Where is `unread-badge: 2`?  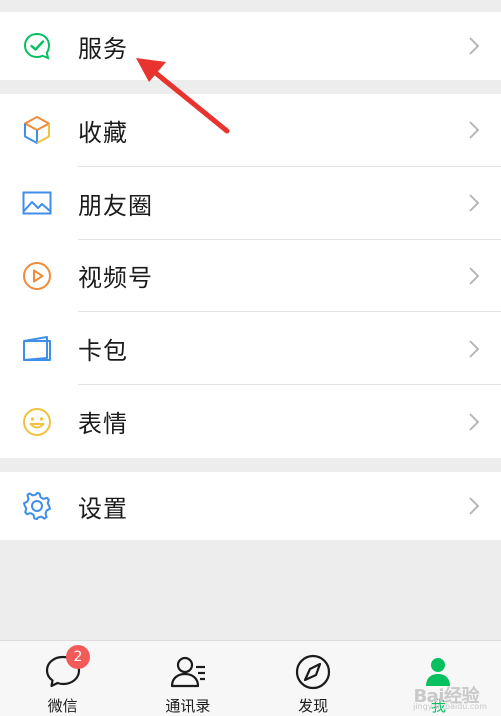 unread-badge: 2 is located at coordinates (78, 657).